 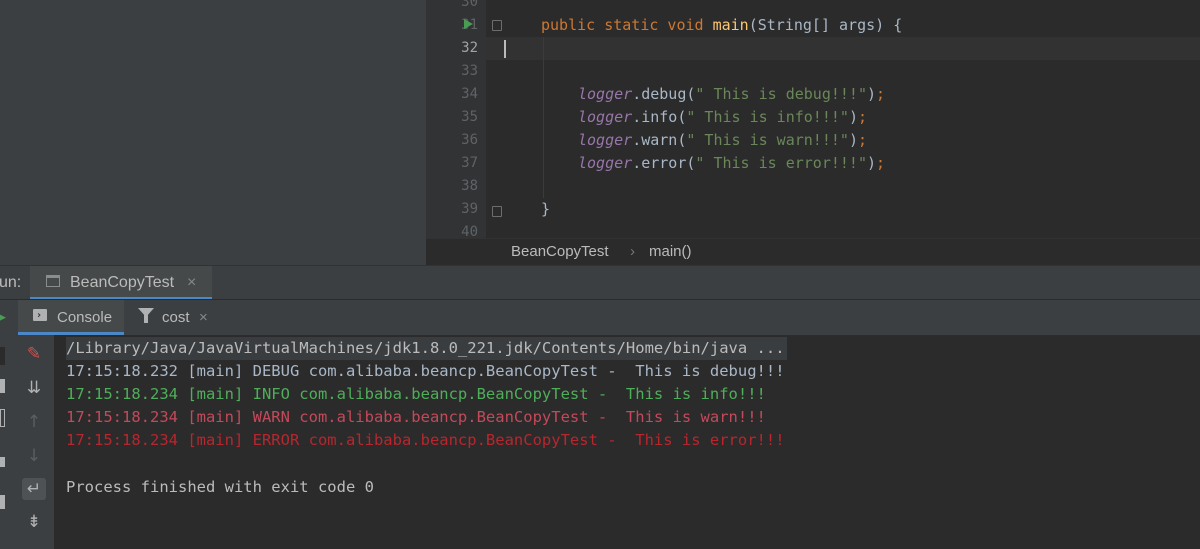 I want to click on soft-wrap-icon: ↵, so click(x=34, y=489).